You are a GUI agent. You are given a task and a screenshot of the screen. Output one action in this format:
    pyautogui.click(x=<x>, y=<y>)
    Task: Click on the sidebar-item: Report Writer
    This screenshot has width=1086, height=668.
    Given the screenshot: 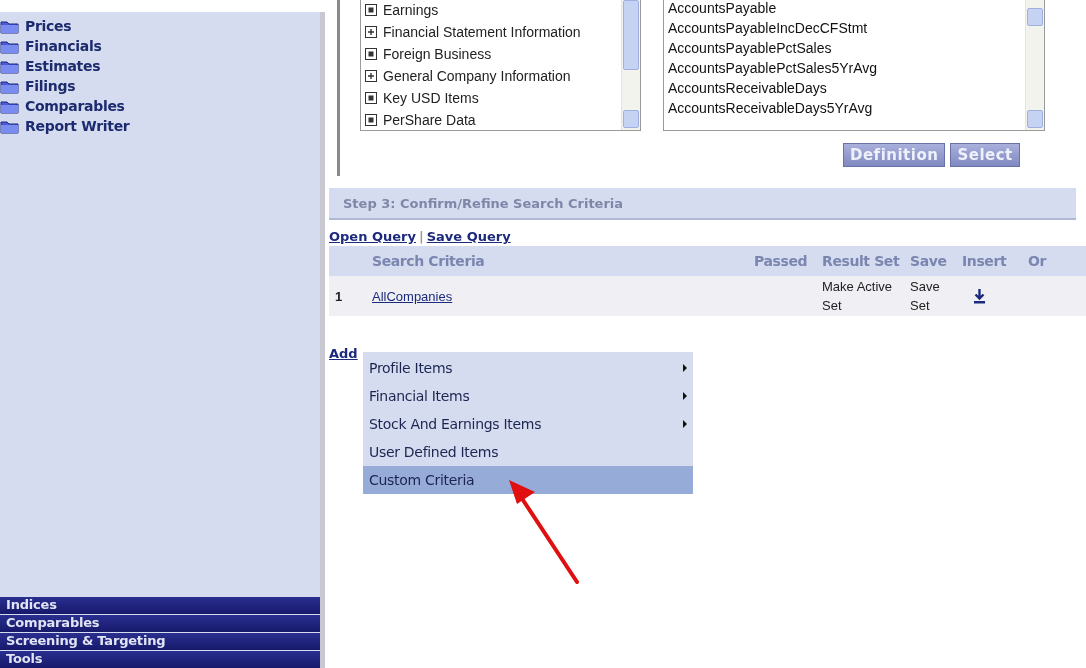 What is the action you would take?
    pyautogui.click(x=160, y=126)
    